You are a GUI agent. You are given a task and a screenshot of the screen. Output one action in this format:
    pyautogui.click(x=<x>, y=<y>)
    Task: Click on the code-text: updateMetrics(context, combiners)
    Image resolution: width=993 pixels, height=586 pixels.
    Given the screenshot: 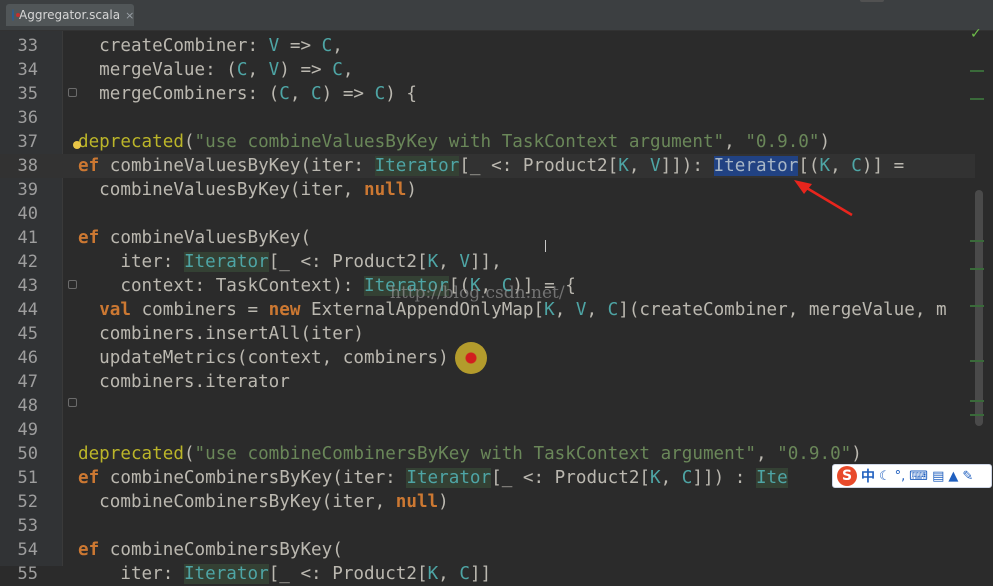 What is the action you would take?
    pyautogui.click(x=263, y=358)
    